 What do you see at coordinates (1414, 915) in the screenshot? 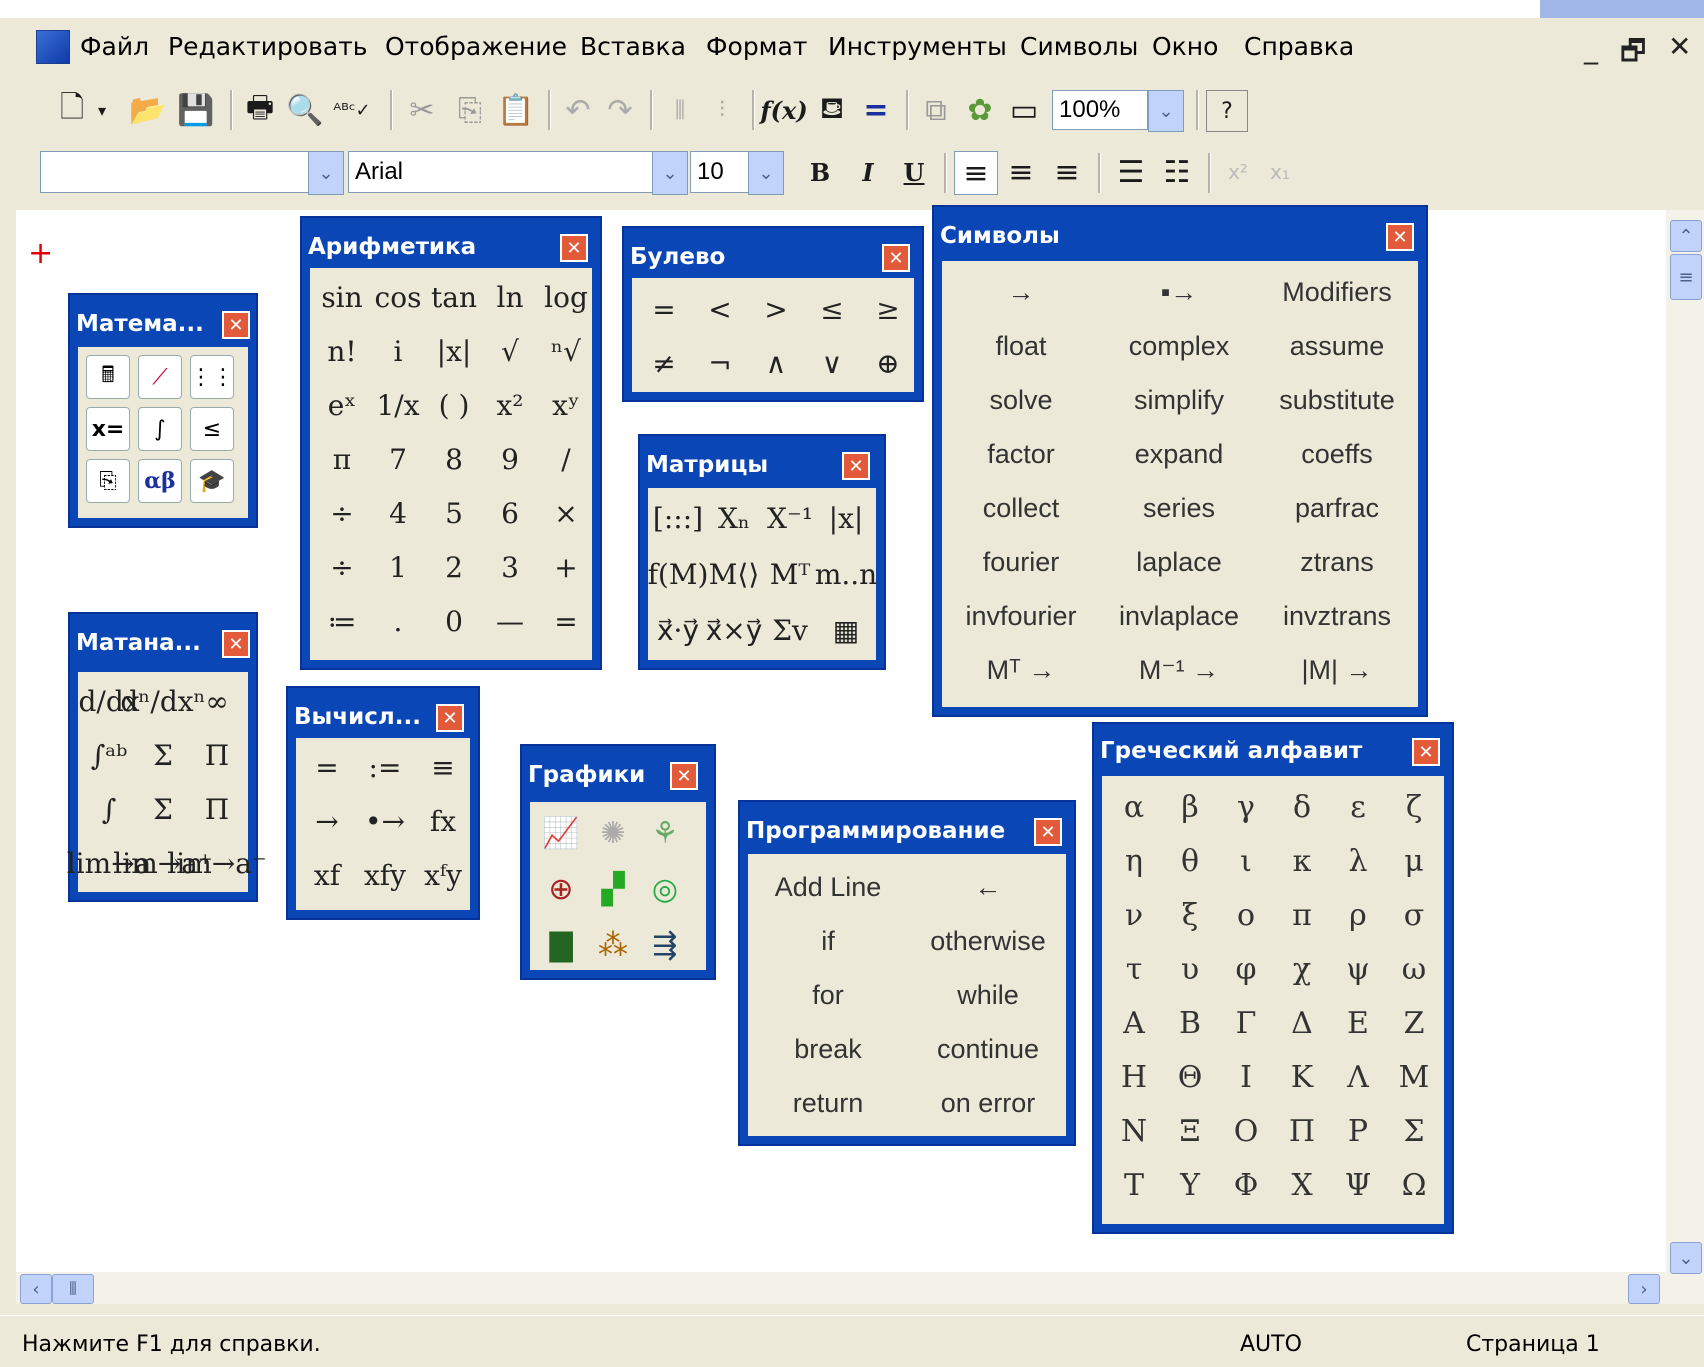
I see `greek-letter-button: σ` at bounding box center [1414, 915].